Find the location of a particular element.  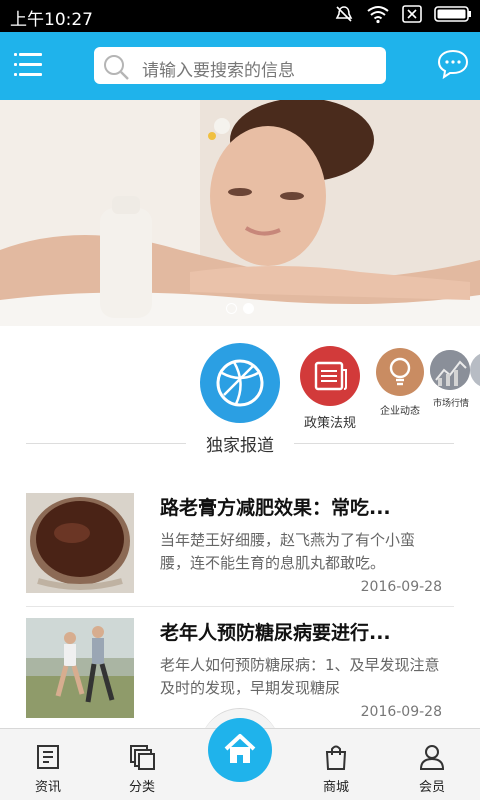

nav-mall: 商城 is located at coordinates (336, 764).